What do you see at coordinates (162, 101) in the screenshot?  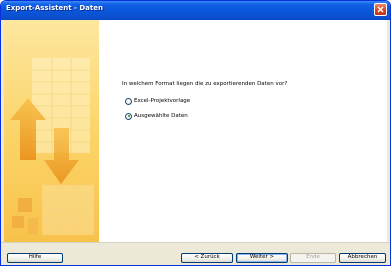 I see `excel-template-label: Excel-Projektvorlage` at bounding box center [162, 101].